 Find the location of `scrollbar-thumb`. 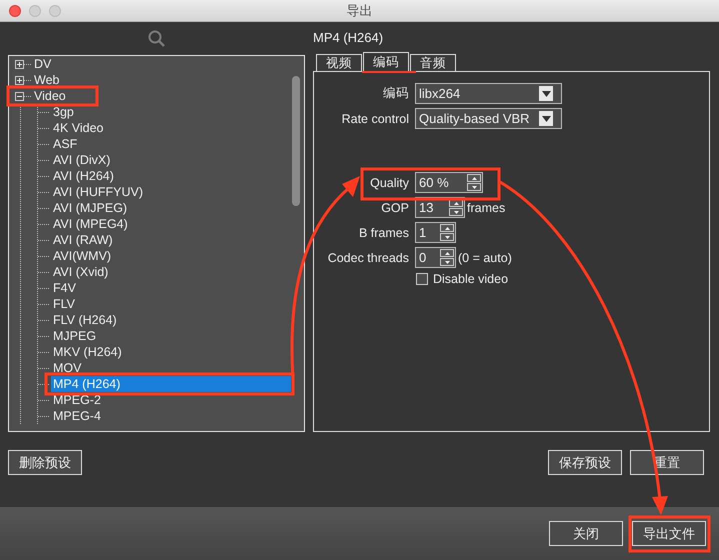

scrollbar-thumb is located at coordinates (296, 141).